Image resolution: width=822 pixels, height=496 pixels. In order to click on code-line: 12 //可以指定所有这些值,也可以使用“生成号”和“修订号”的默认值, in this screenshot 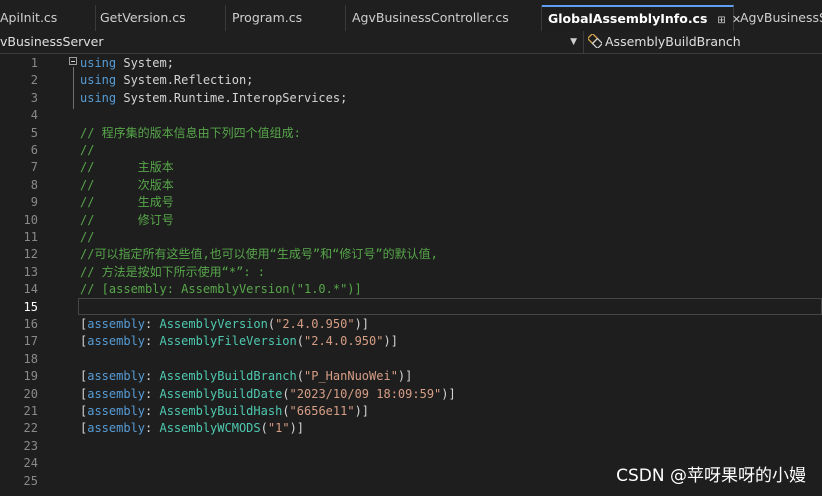, I will do `click(411, 254)`.